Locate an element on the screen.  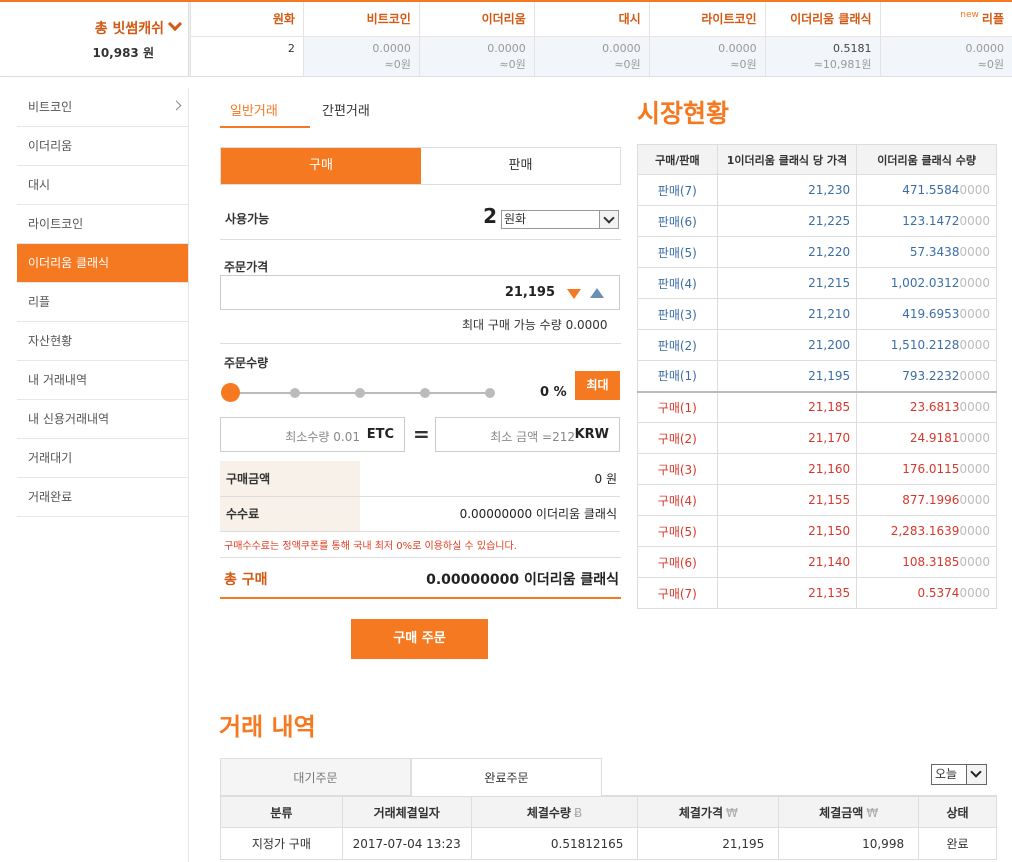
orderbook-qty-value: 57.3438 is located at coordinates (934, 252).